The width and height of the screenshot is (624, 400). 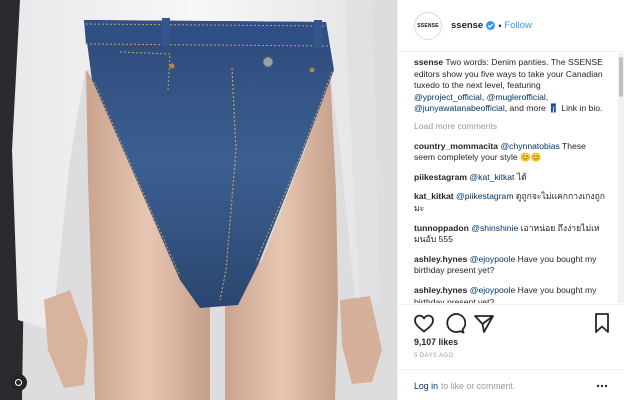 What do you see at coordinates (434, 356) in the screenshot?
I see `post-timestamp: 5 DAYS AGO` at bounding box center [434, 356].